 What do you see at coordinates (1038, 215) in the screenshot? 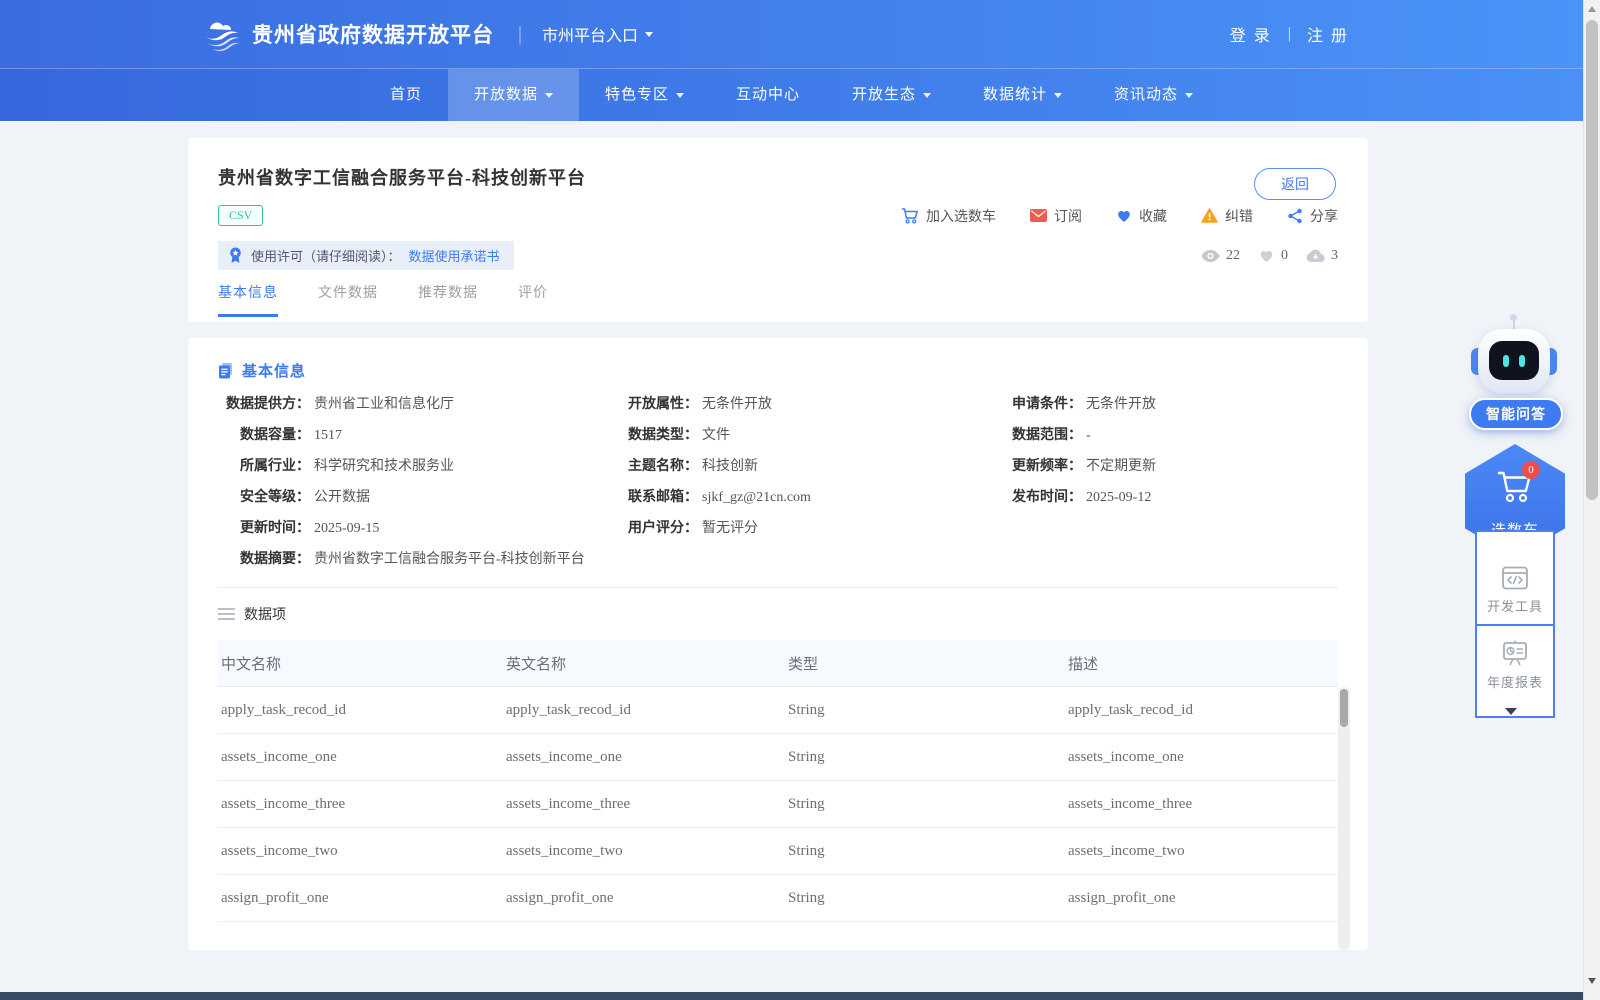
I see `mail-icon` at bounding box center [1038, 215].